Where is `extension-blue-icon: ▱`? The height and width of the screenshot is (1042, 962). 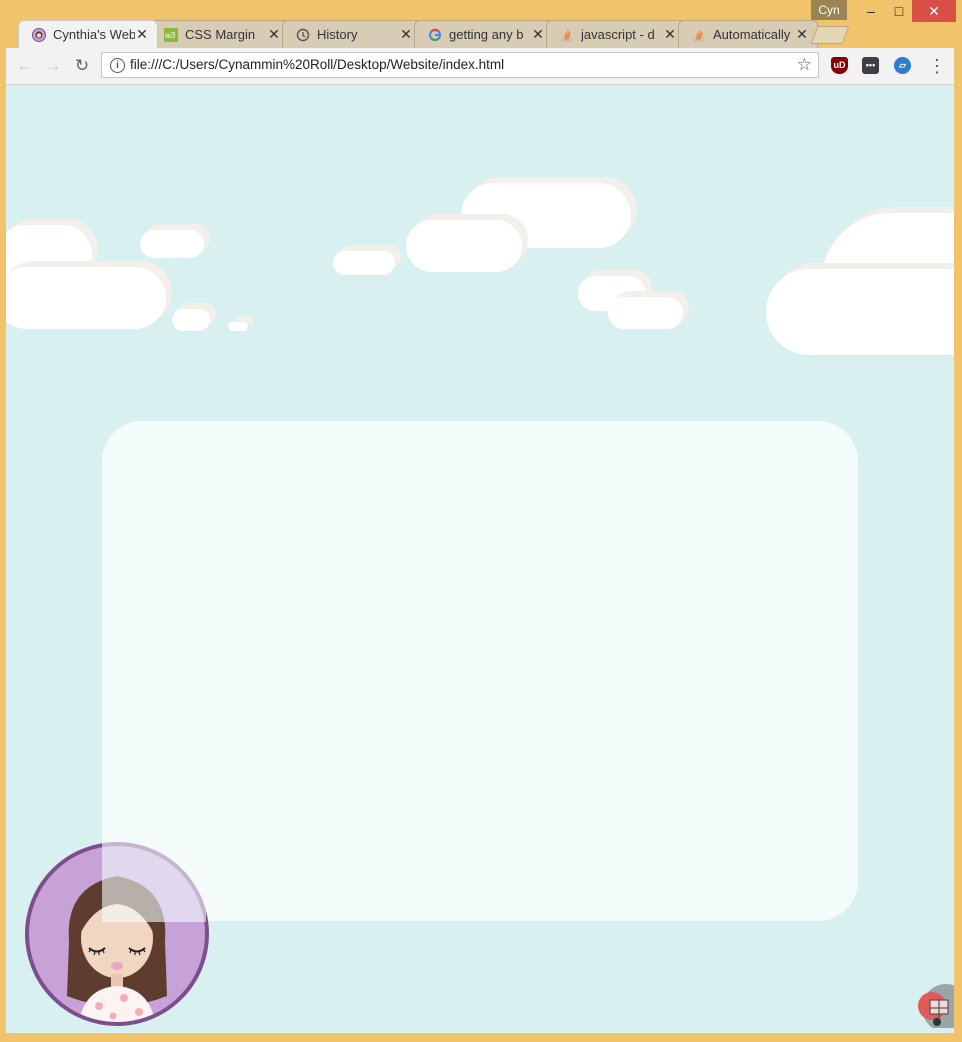 extension-blue-icon: ▱ is located at coordinates (902, 65).